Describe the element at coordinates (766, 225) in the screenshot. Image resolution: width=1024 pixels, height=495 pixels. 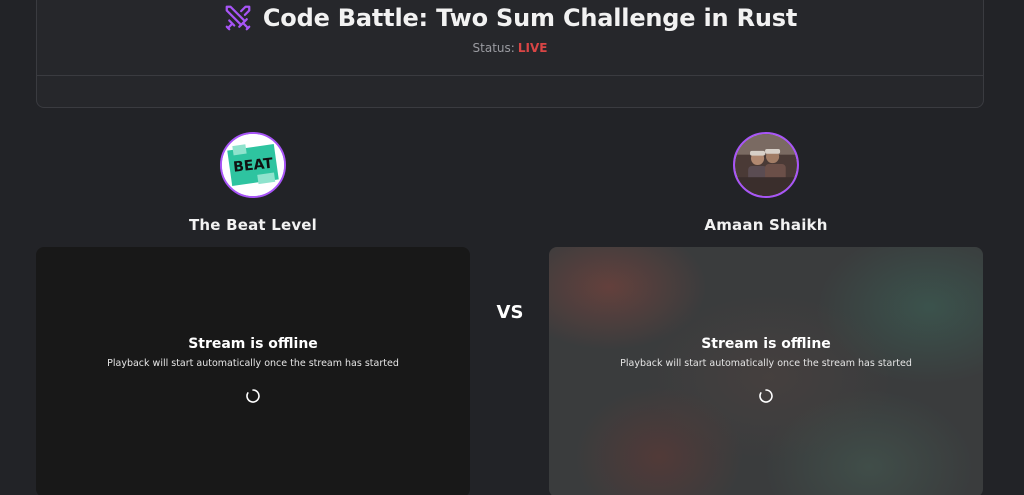
I see `player-name: Amaan Shaikh` at that location.